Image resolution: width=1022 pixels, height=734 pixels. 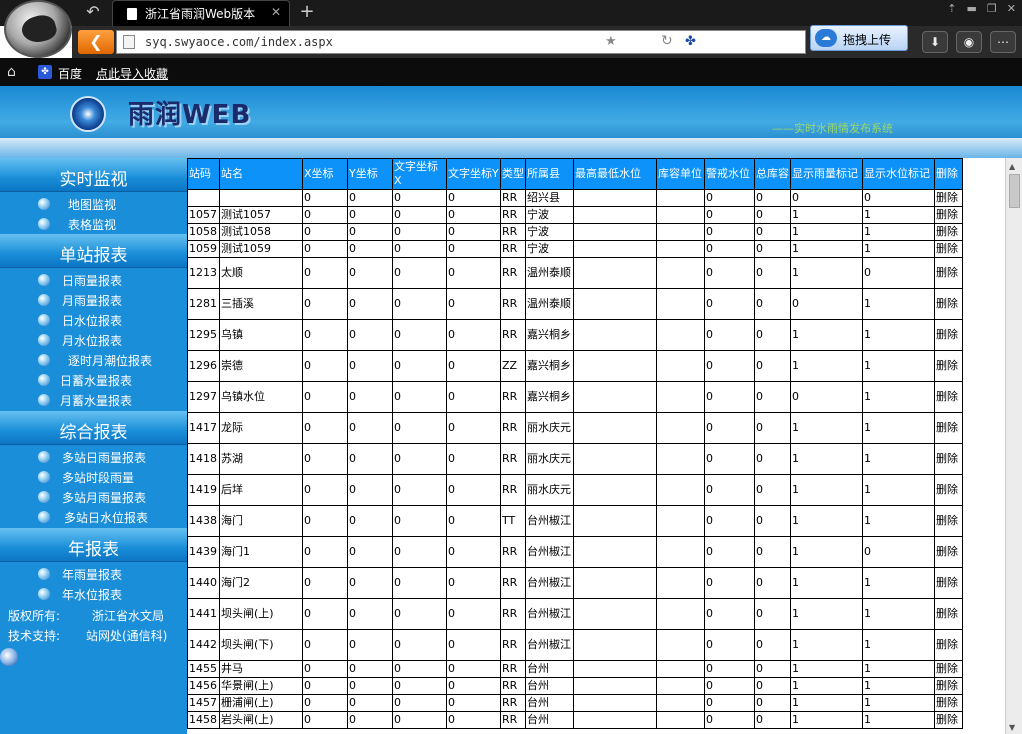 What do you see at coordinates (575, 720) in the screenshot?
I see `table-row: 1458 岩头闸(上) 0 0 0 0 RR 台州 0 0 1 1 删除` at bounding box center [575, 720].